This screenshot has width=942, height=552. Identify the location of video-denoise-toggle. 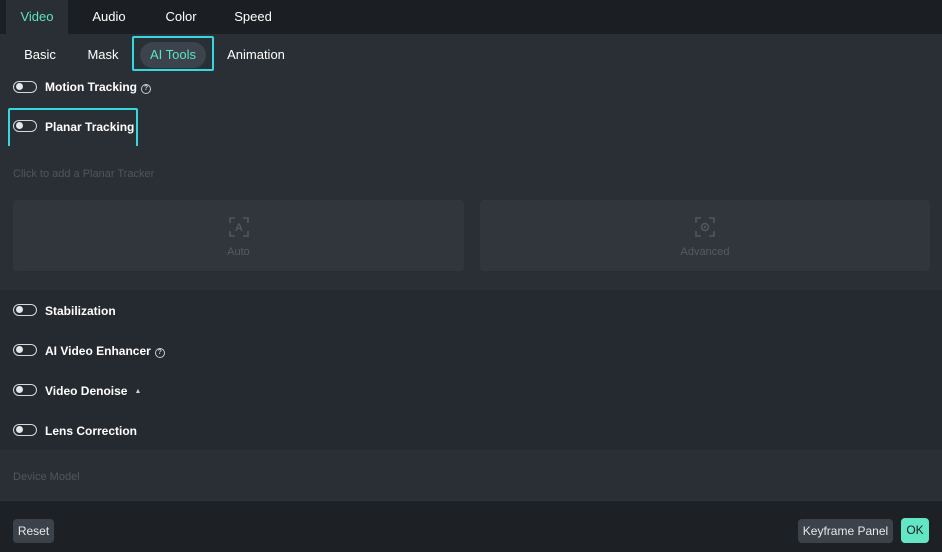
(25, 390).